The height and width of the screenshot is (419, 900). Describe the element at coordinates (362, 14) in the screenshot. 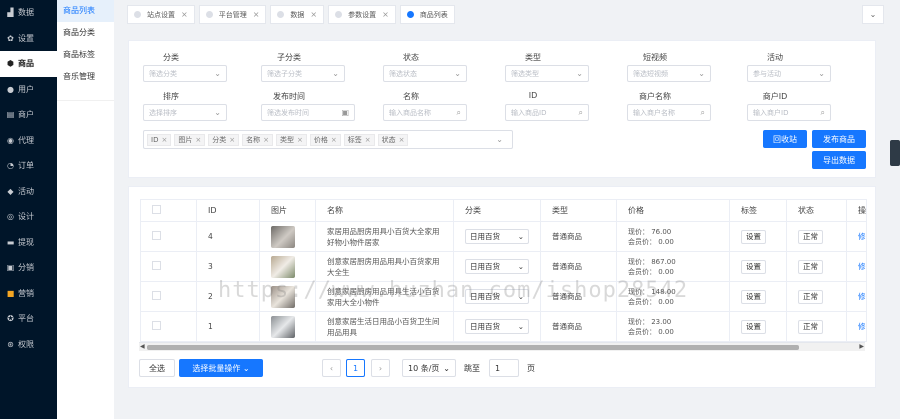

I see `tab-param-settings: 参数设置 ×` at that location.